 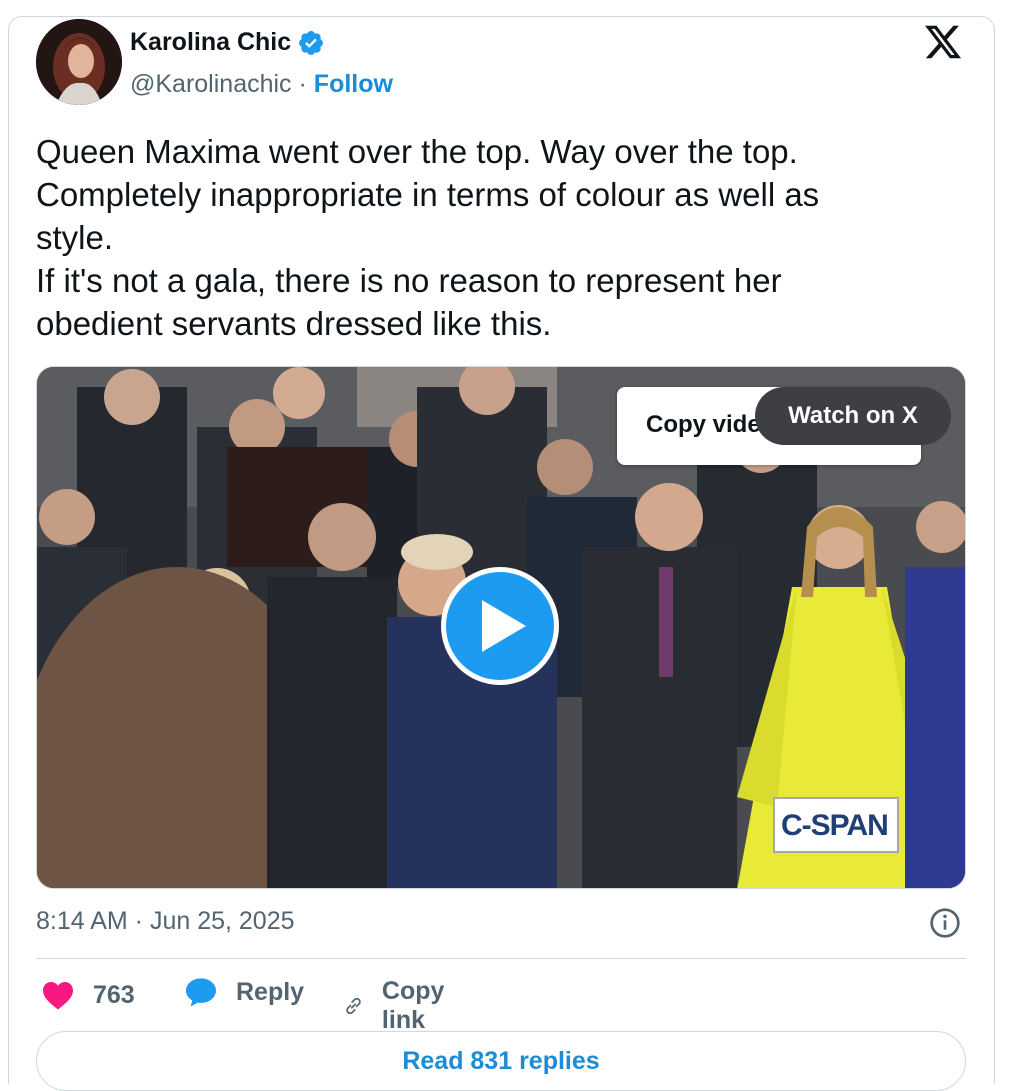 I want to click on like-button: 763, so click(x=88, y=995).